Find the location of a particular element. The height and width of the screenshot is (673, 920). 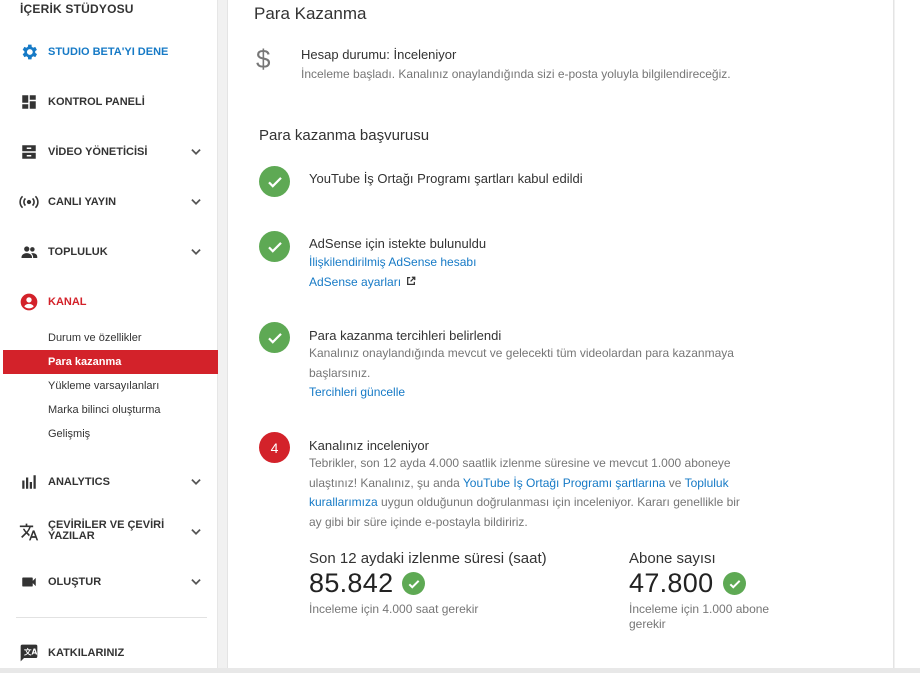

sidebar-item-translations: ÇEVİRİLER VE ÇEVİRİ YAZILAR is located at coordinates (109, 532).